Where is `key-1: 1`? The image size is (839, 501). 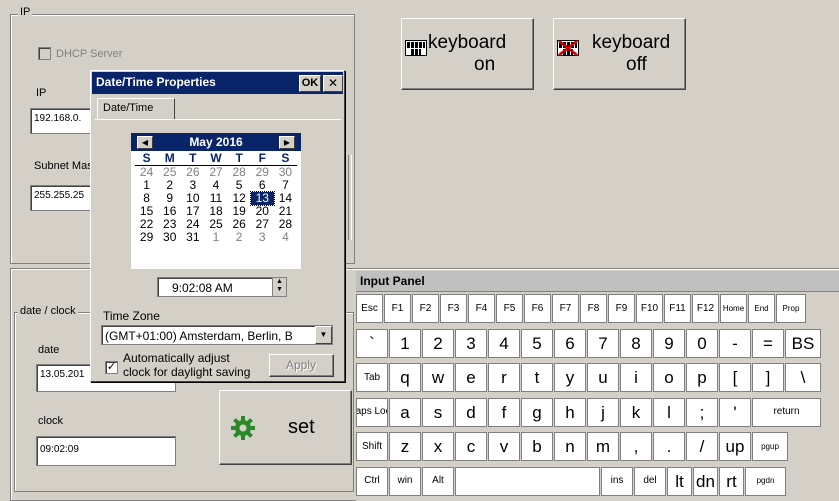 key-1: 1 is located at coordinates (405, 343).